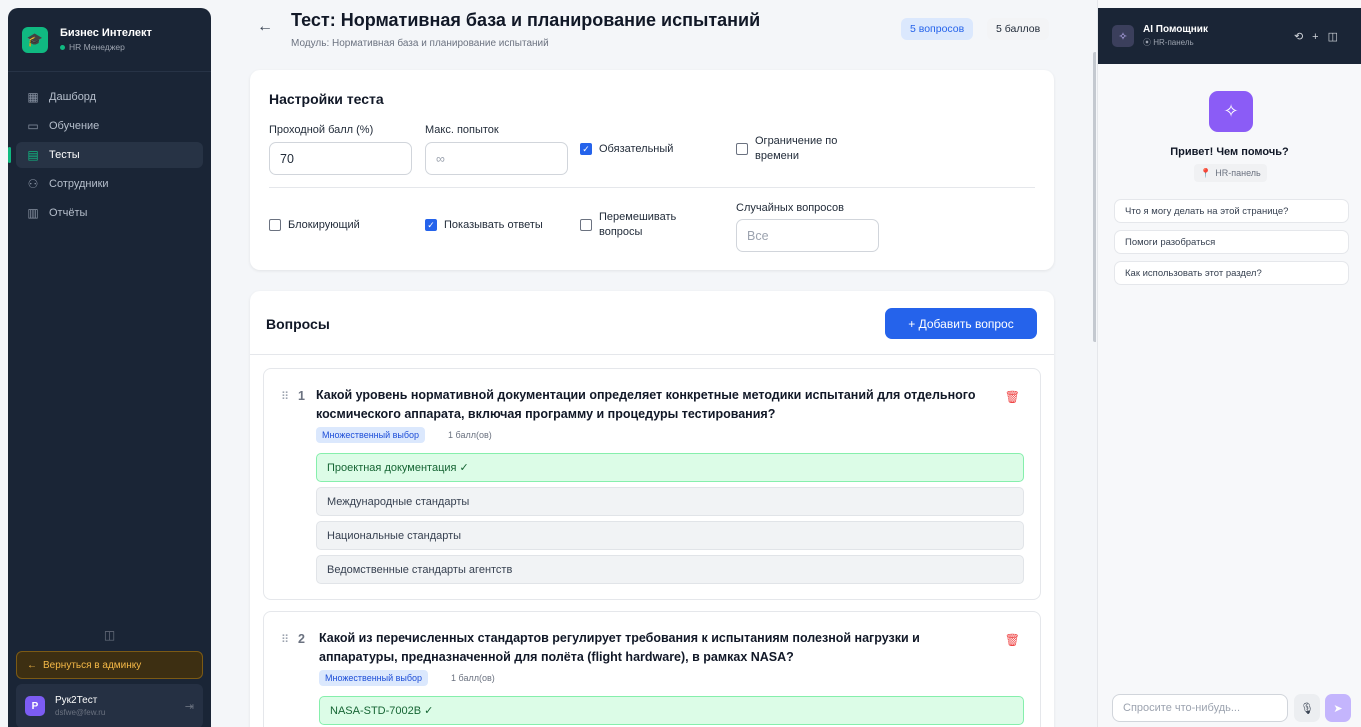 The image size is (1361, 727). Describe the element at coordinates (109, 126) in the screenshot. I see `sidebar-item-learning: ▭ Обучение` at that location.